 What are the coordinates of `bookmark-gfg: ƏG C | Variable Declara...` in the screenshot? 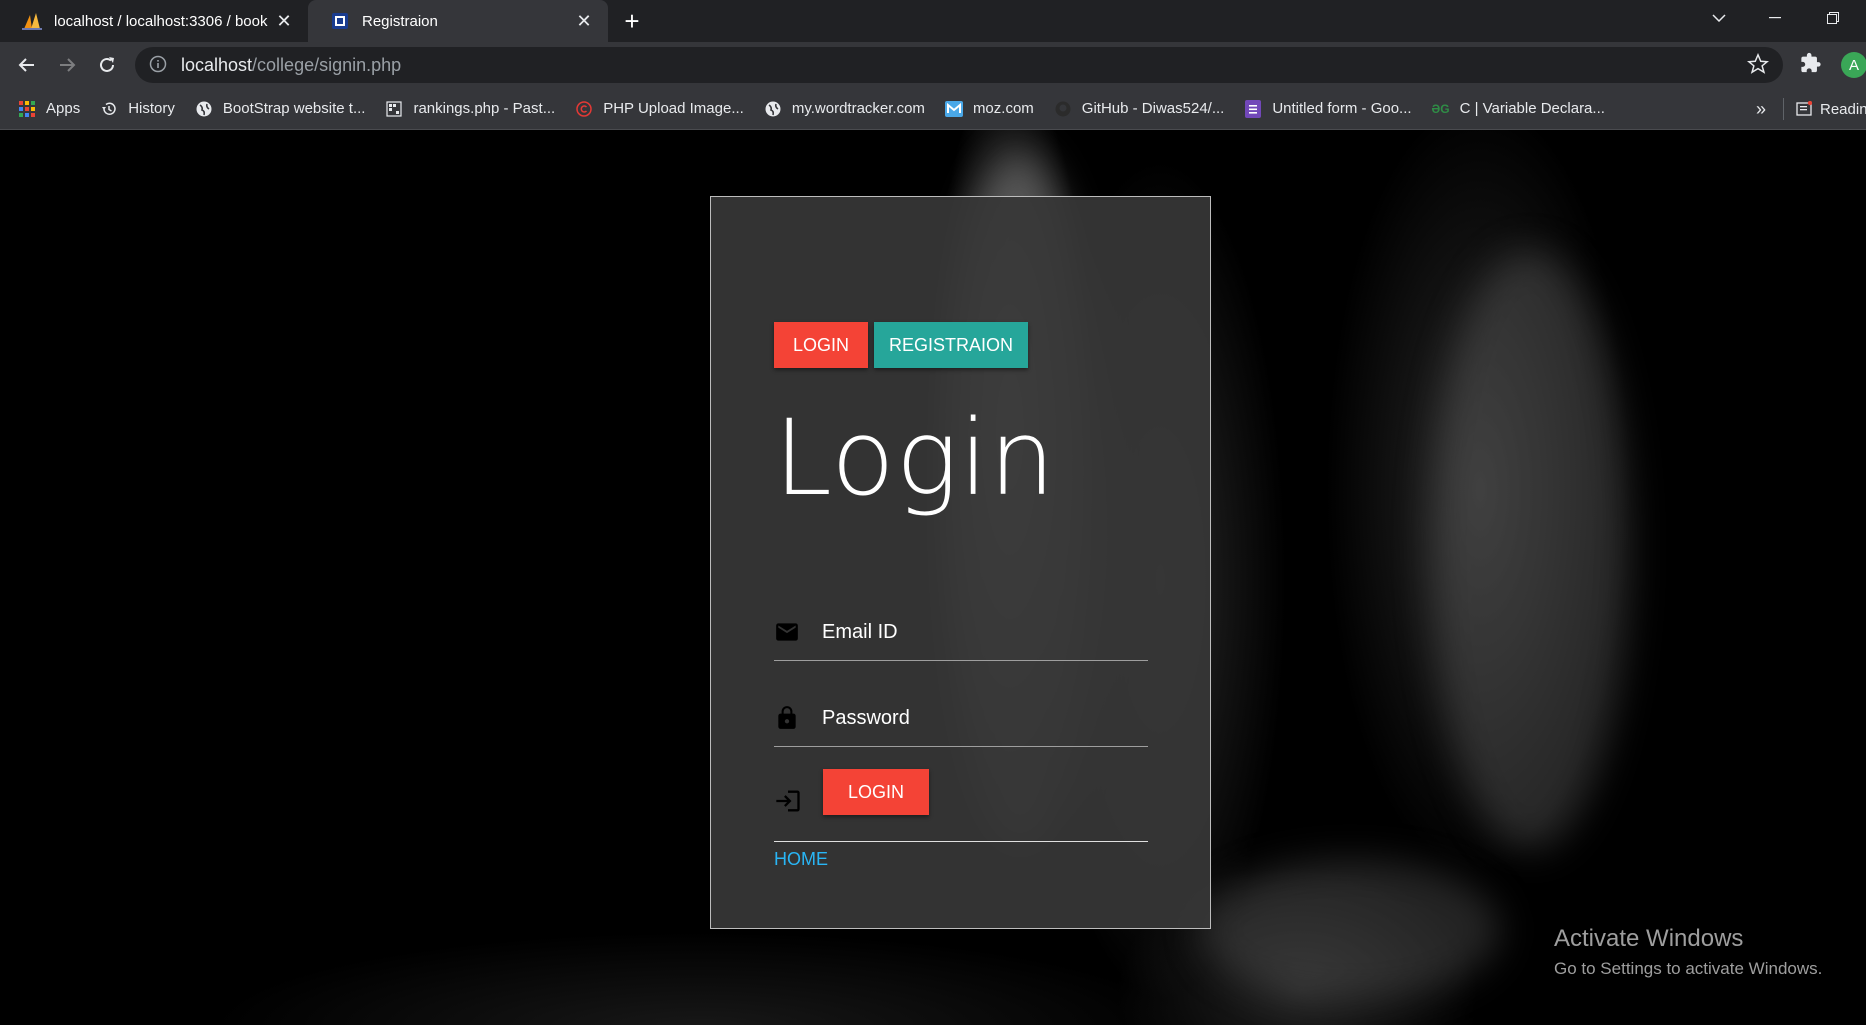 It's located at (1518, 109).